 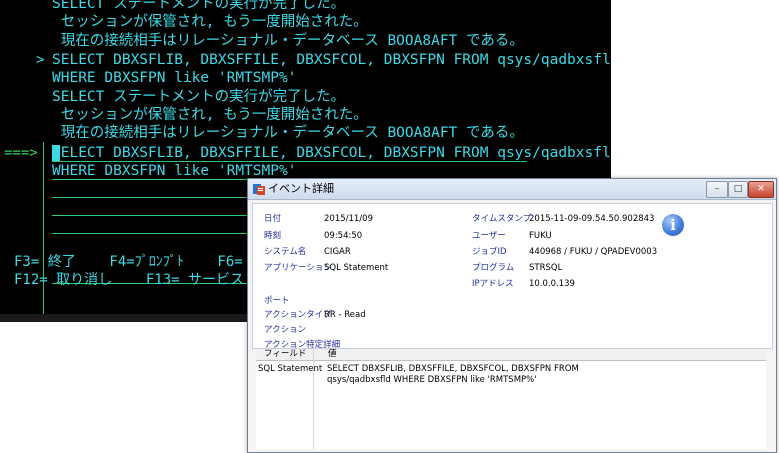 What do you see at coordinates (552, 284) in the screenshot?
I see `ip-address-value: 10.0.0.139` at bounding box center [552, 284].